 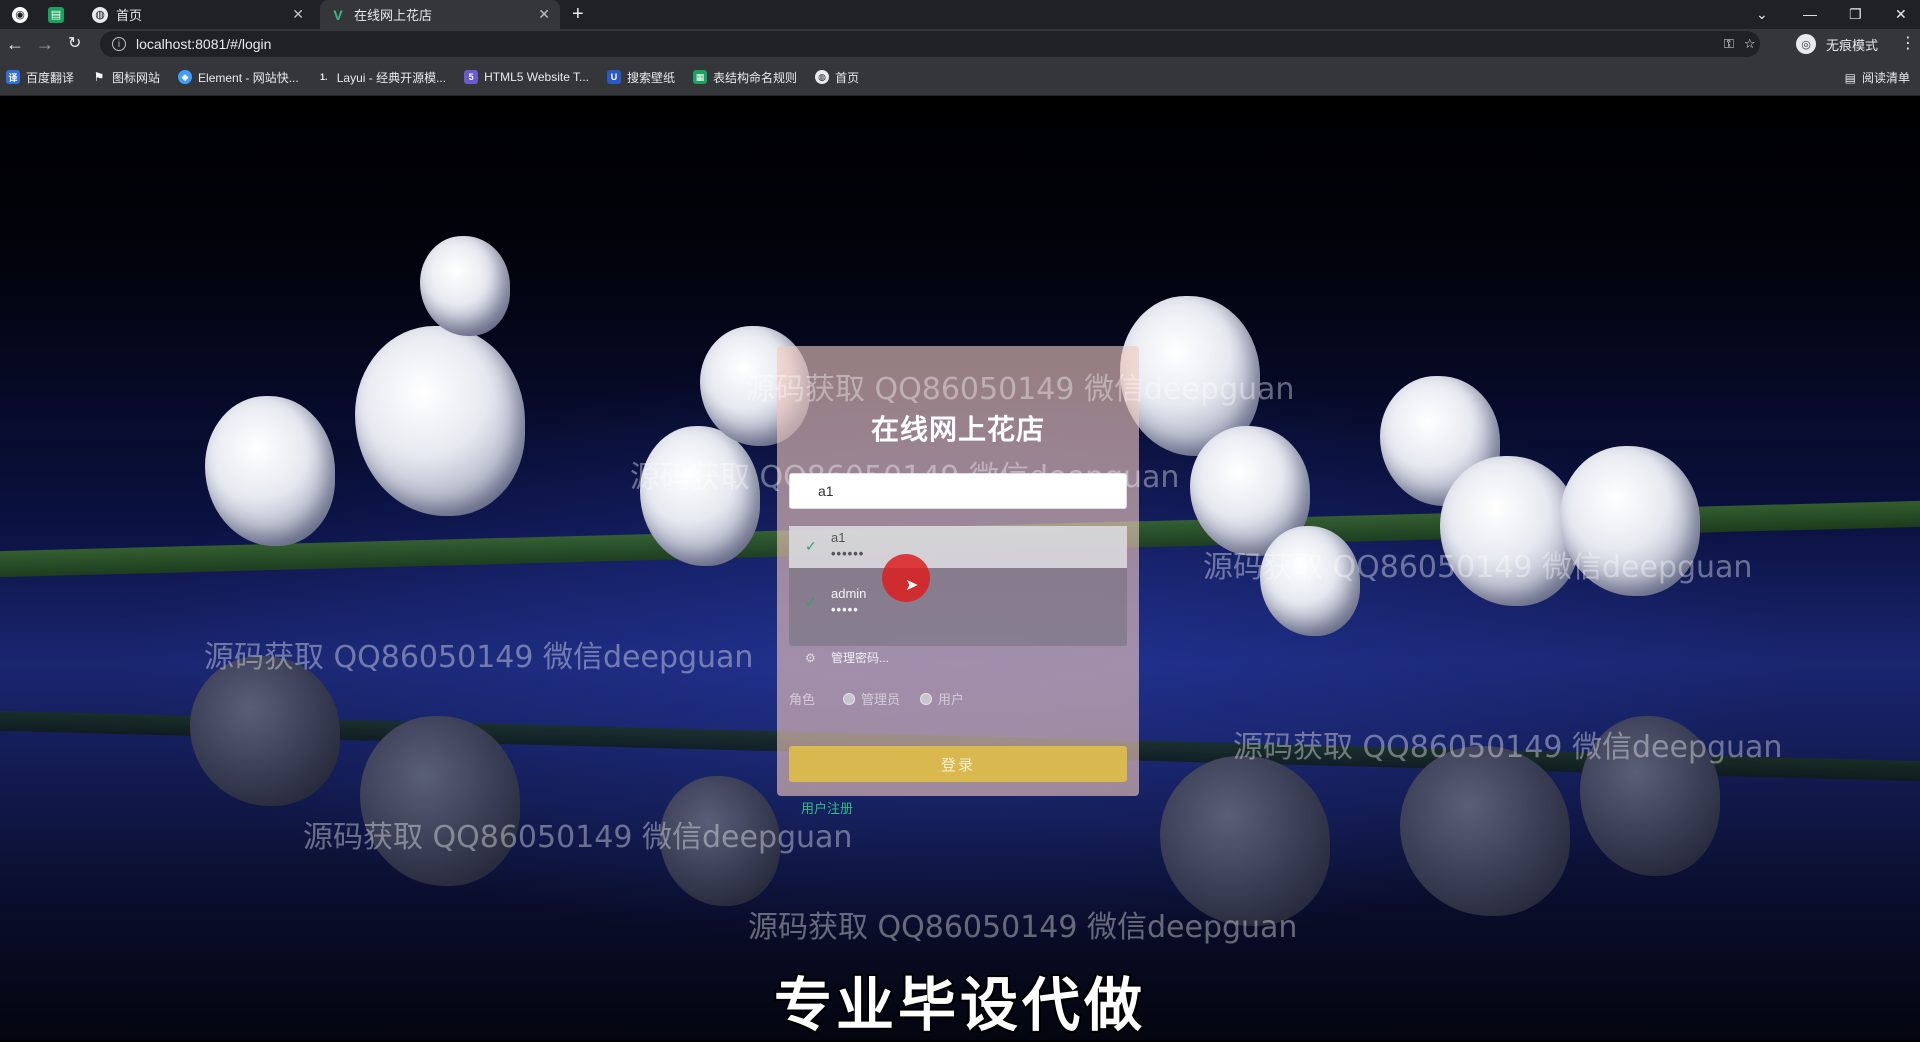 I want to click on bookmark-baidu-translate: 译 百度翻译, so click(x=40, y=77).